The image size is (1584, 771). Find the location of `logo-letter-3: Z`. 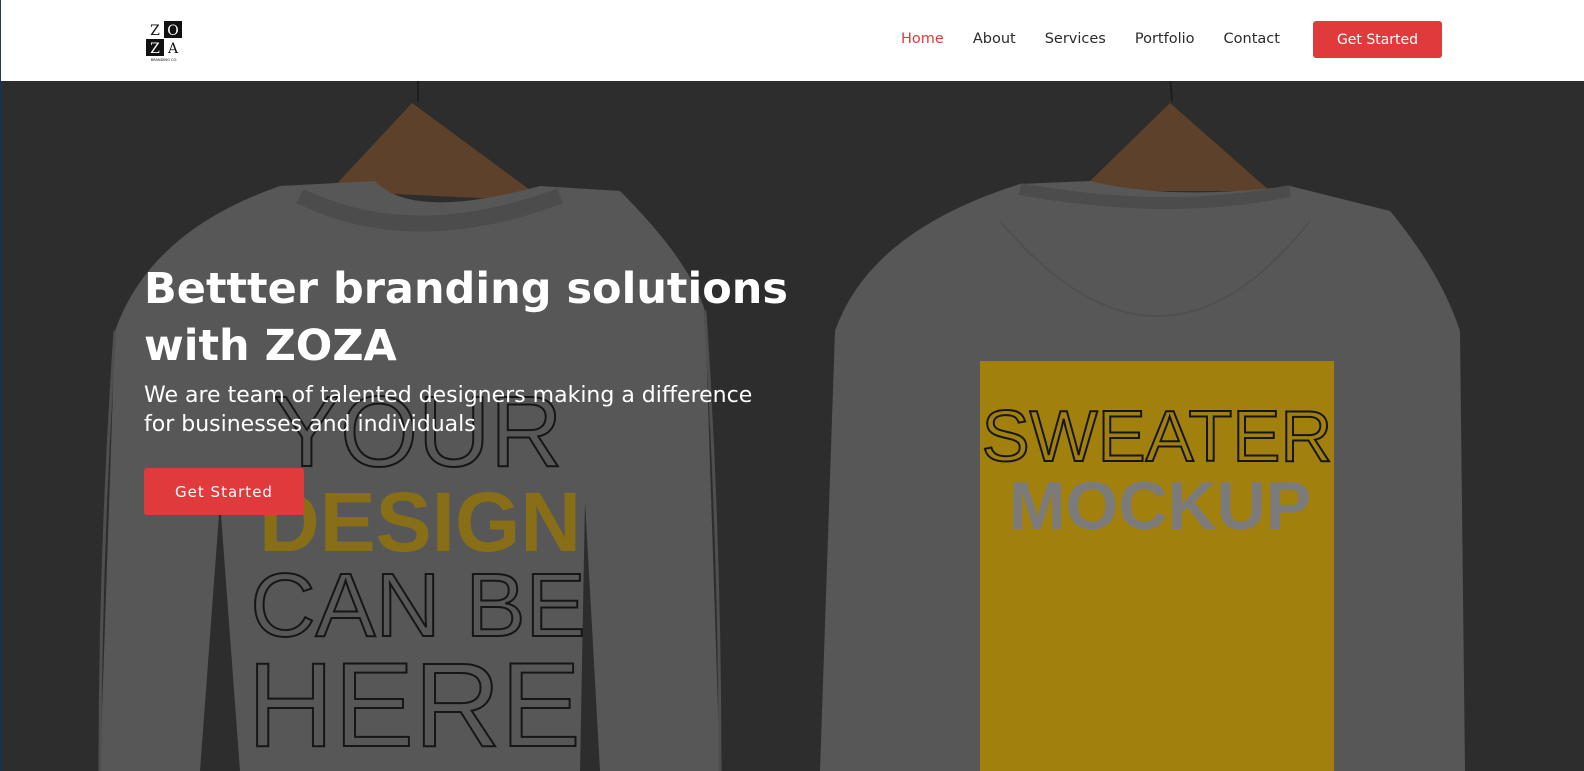

logo-letter-3: Z is located at coordinates (155, 49).